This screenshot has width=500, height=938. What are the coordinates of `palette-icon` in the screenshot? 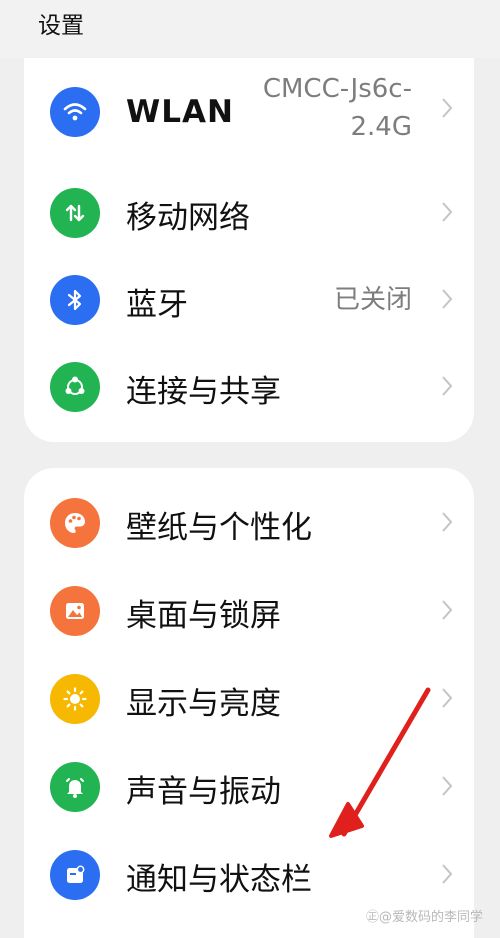 It's located at (75, 523).